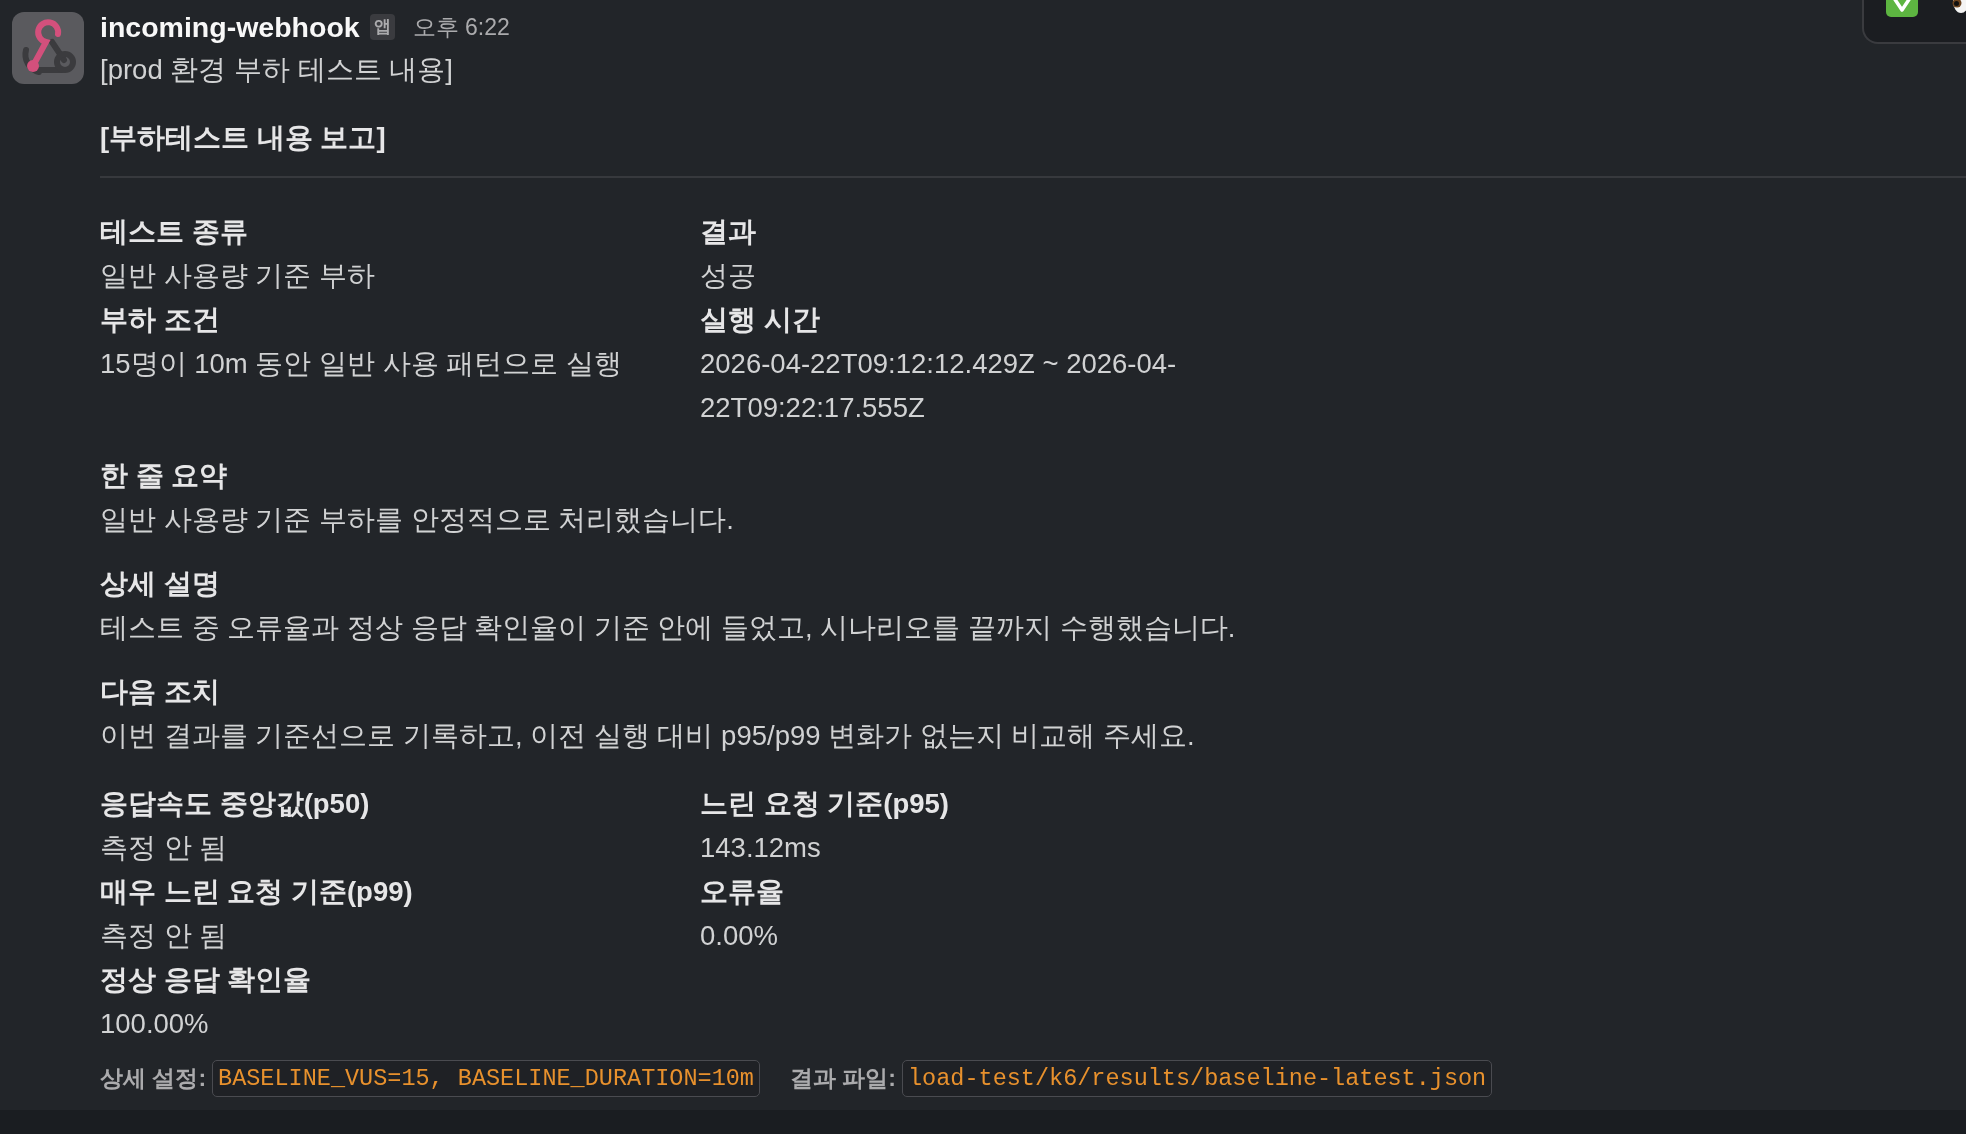 Image resolution: width=1966 pixels, height=1134 pixels. Describe the element at coordinates (230, 27) in the screenshot. I see `sender-name: incoming-webhook` at that location.